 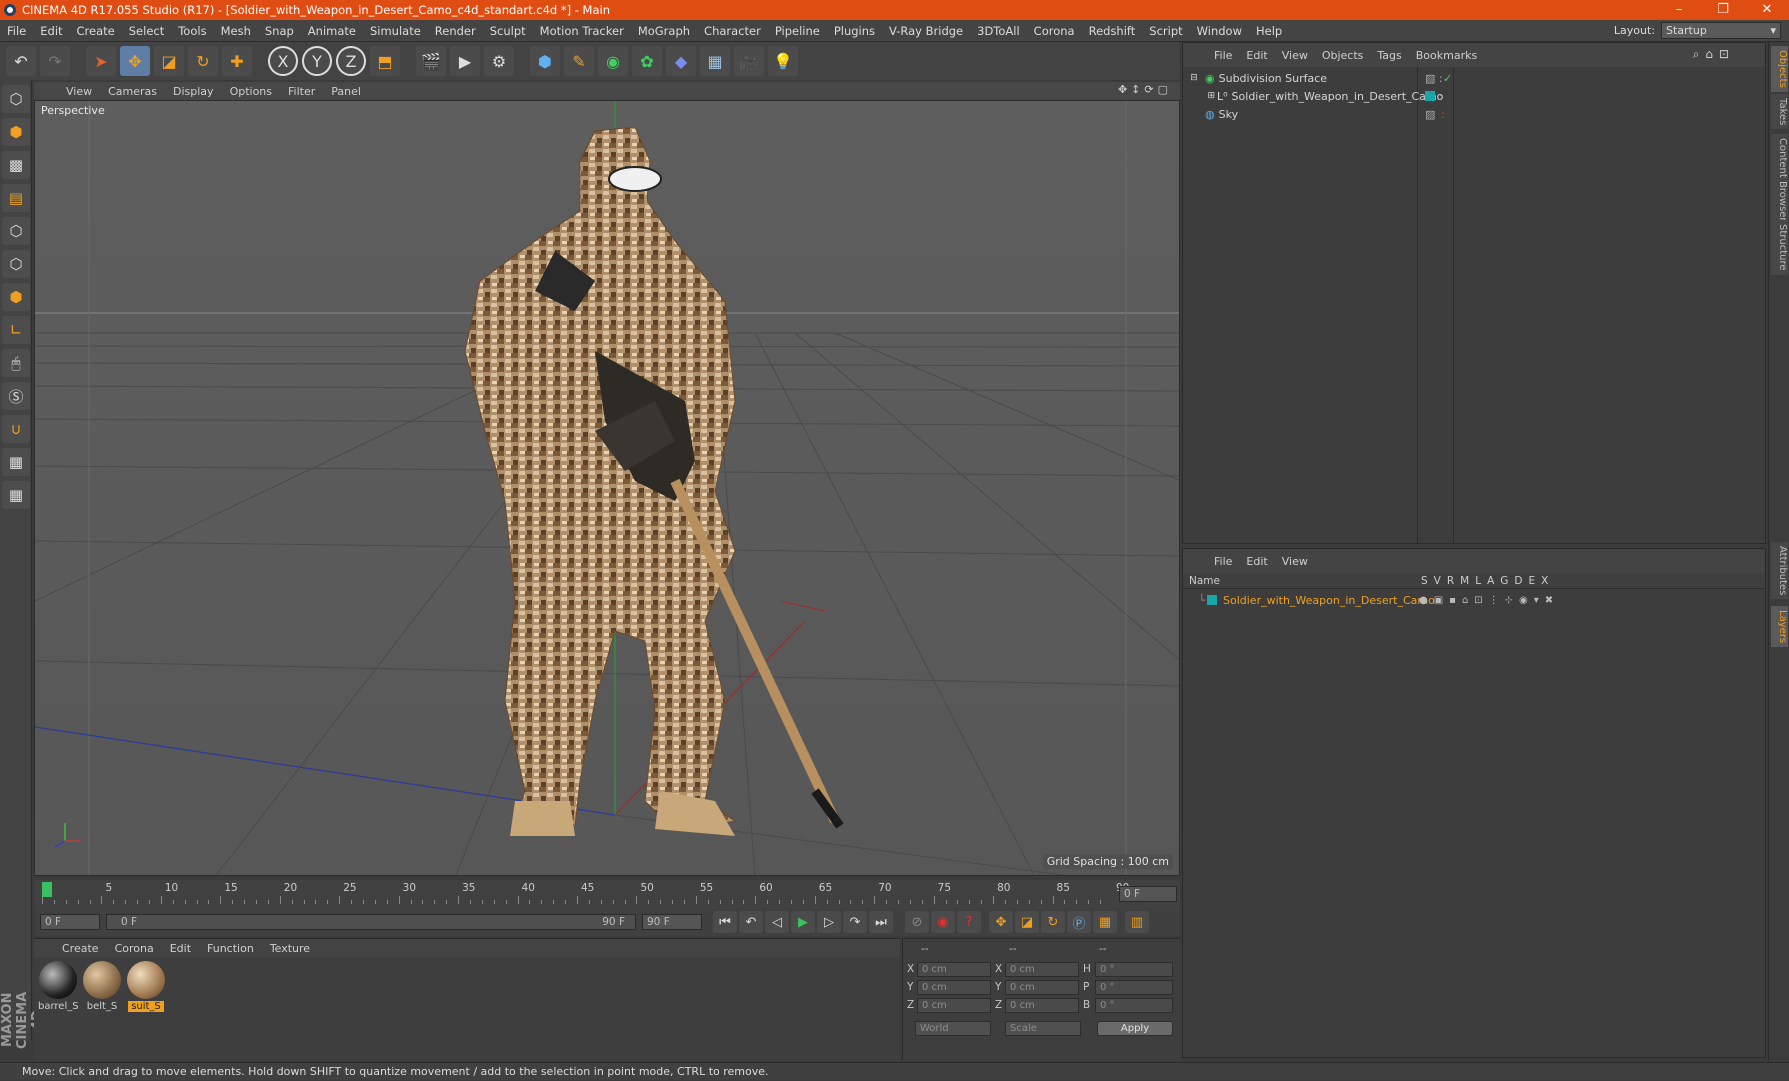 What do you see at coordinates (16, 132) in the screenshot?
I see `model-mode-icon: ⬢` at bounding box center [16, 132].